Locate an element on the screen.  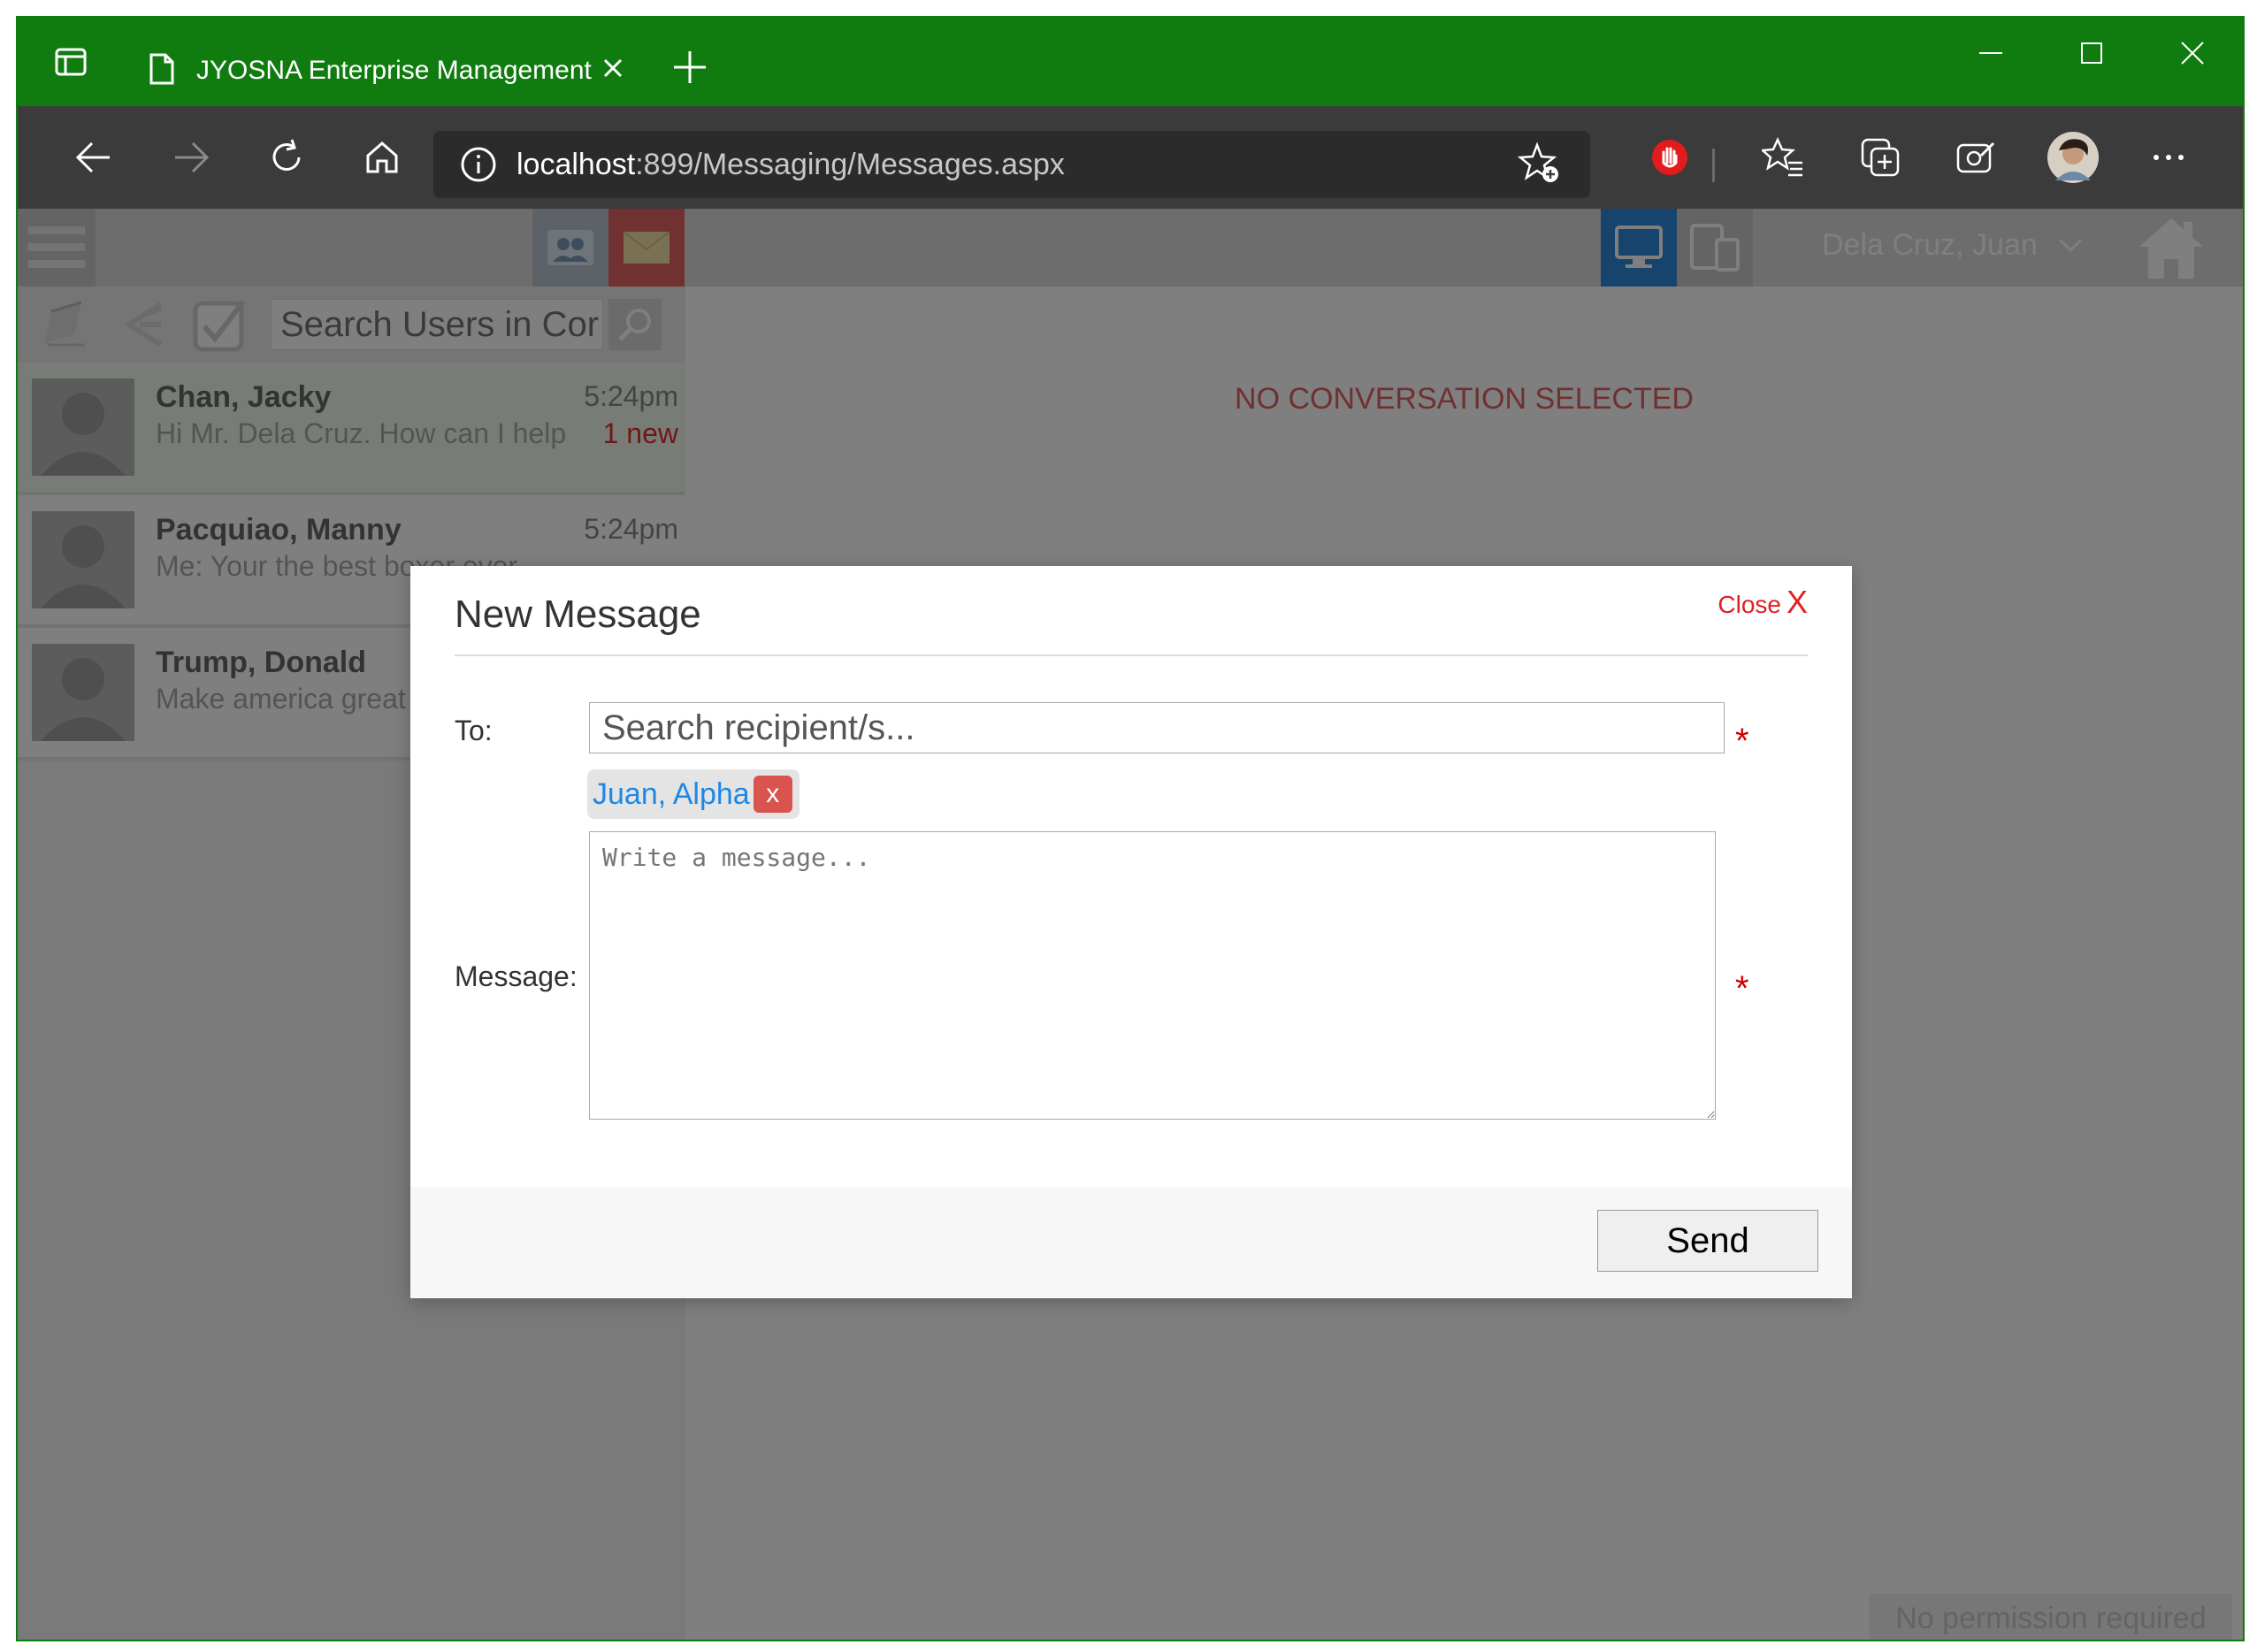
window-close-icon is located at coordinates (2193, 53).